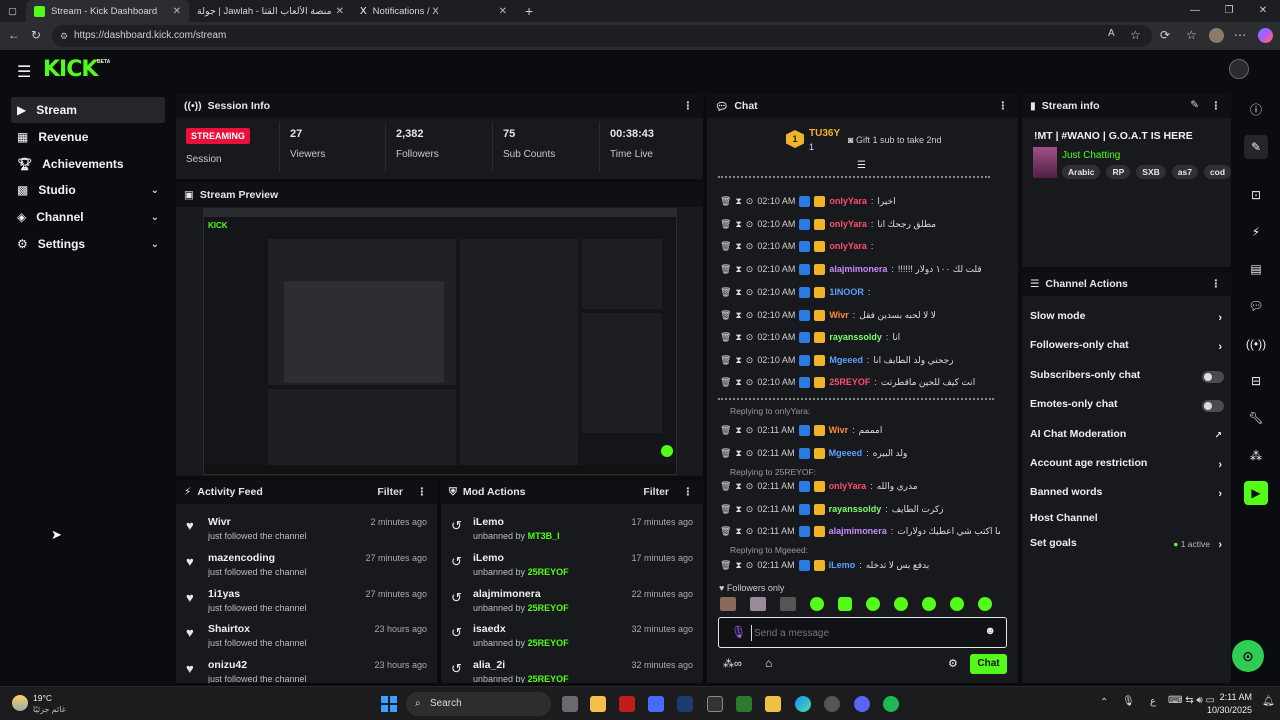  What do you see at coordinates (770, 411) in the screenshot?
I see `reply-context: Replying to onlyYara:` at bounding box center [770, 411].